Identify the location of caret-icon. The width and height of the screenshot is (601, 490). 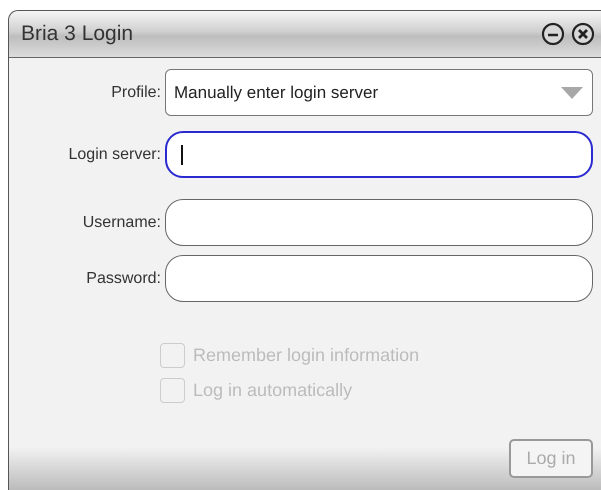
(572, 93).